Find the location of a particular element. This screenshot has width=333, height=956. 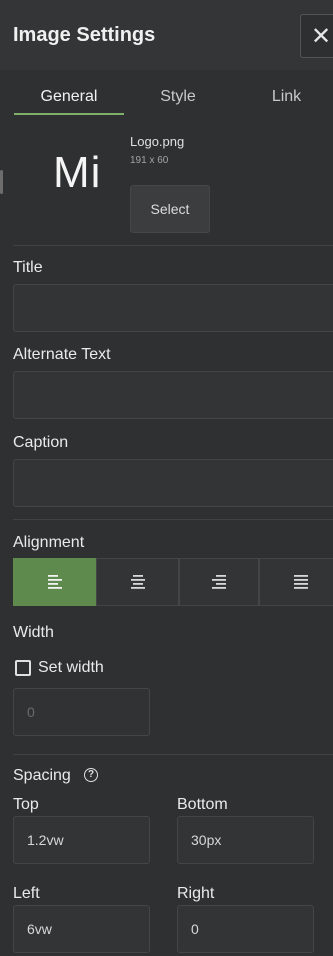

width-label: Width is located at coordinates (33, 632).